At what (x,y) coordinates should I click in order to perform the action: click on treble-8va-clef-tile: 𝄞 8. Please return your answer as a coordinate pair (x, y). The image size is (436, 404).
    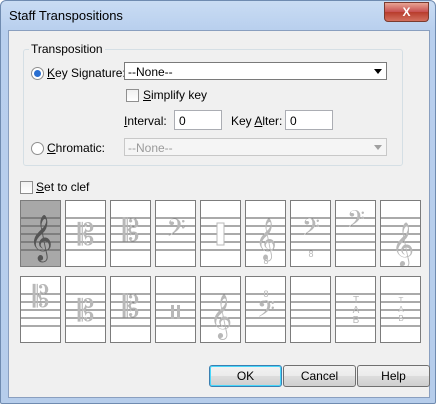
    Looking at the image, I should click on (265, 233).